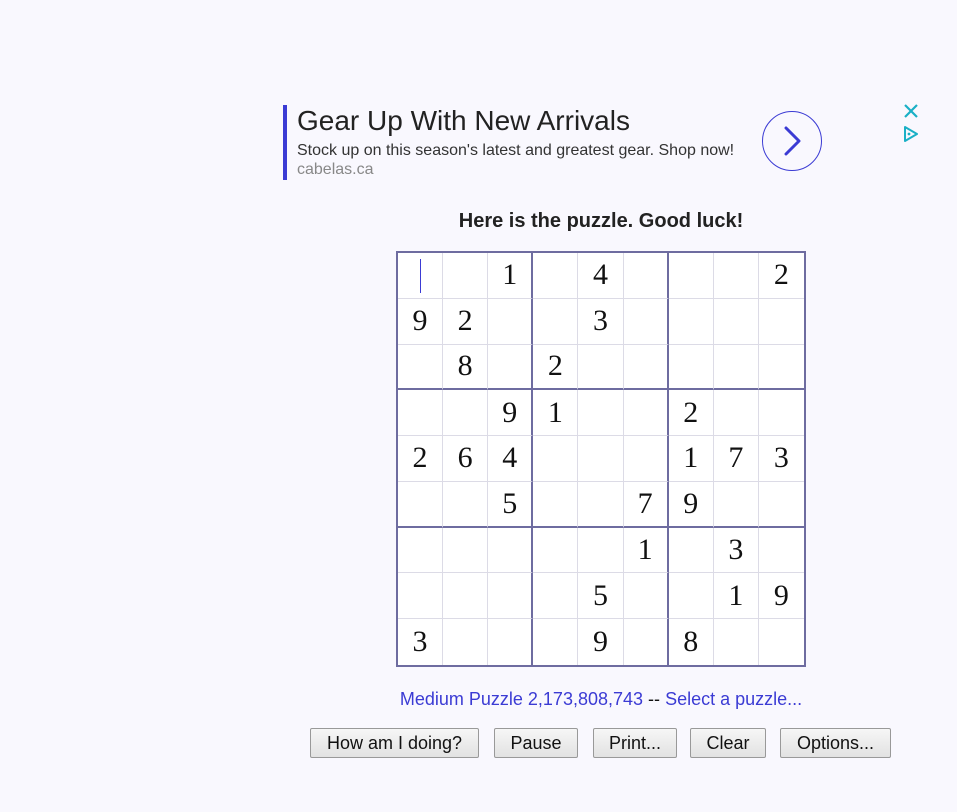 The height and width of the screenshot is (812, 957). I want to click on ad-open-button, so click(792, 141).